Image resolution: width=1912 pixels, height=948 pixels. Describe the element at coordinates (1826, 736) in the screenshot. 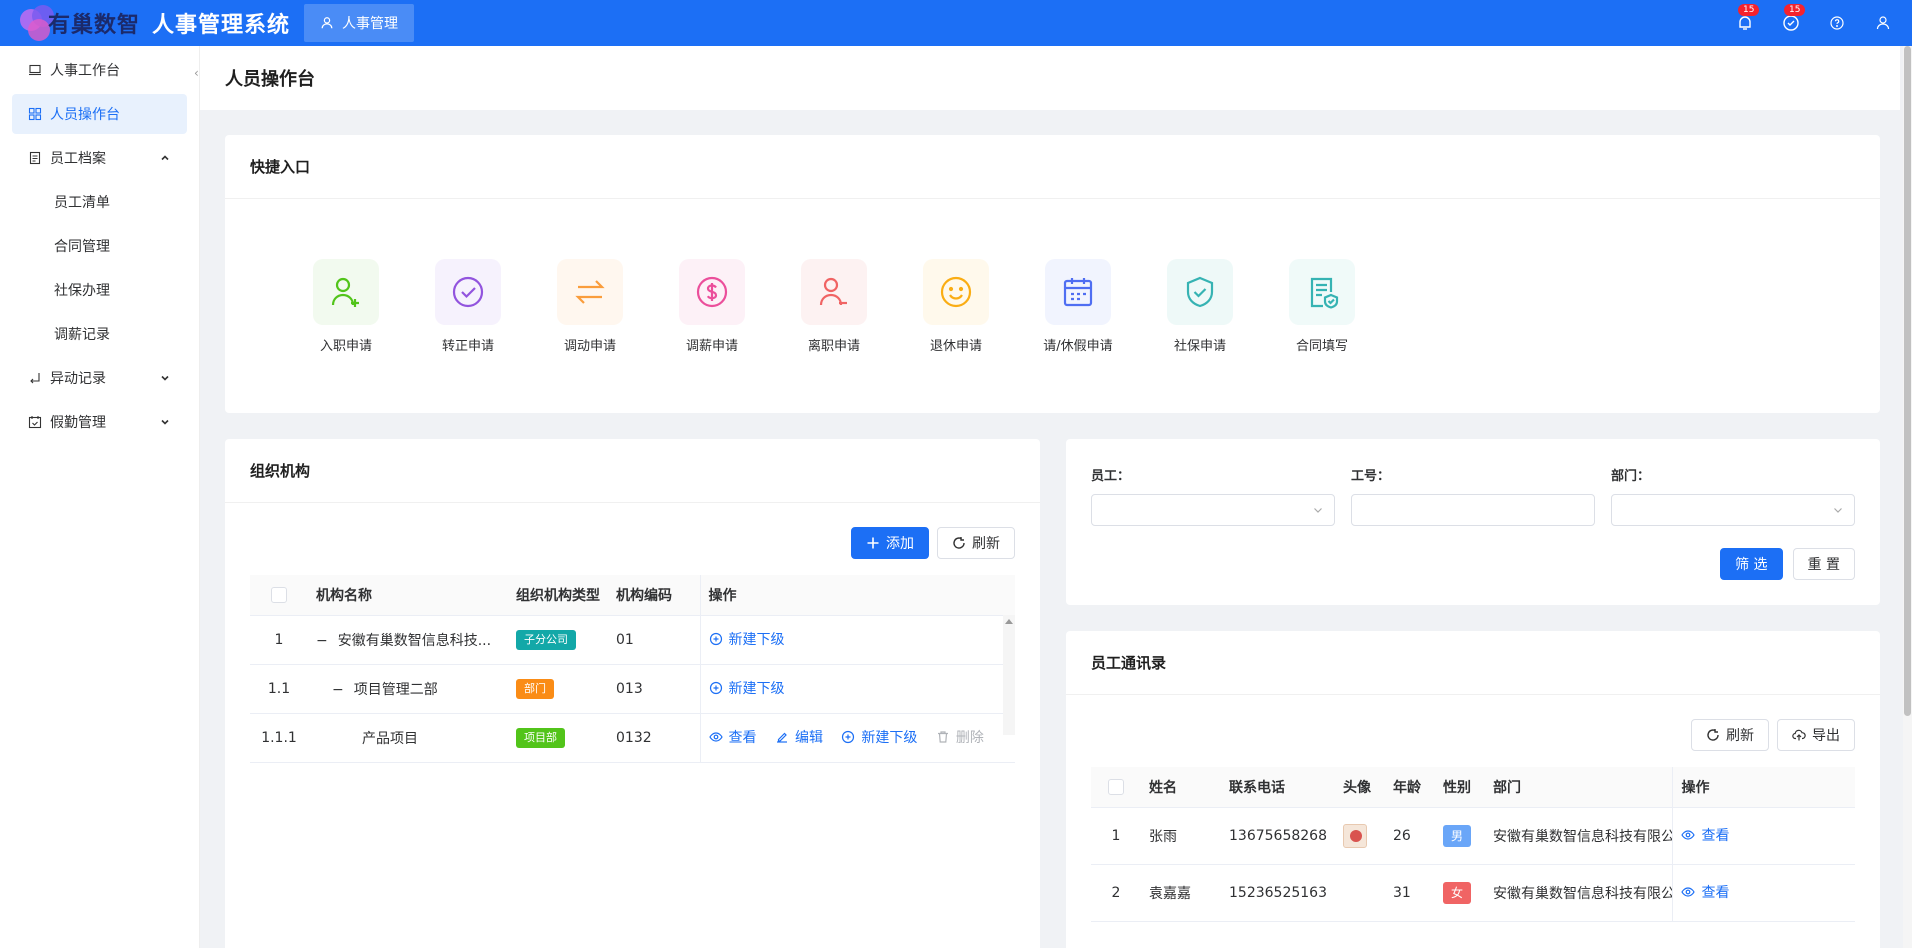

I see `export-label: 导出` at that location.